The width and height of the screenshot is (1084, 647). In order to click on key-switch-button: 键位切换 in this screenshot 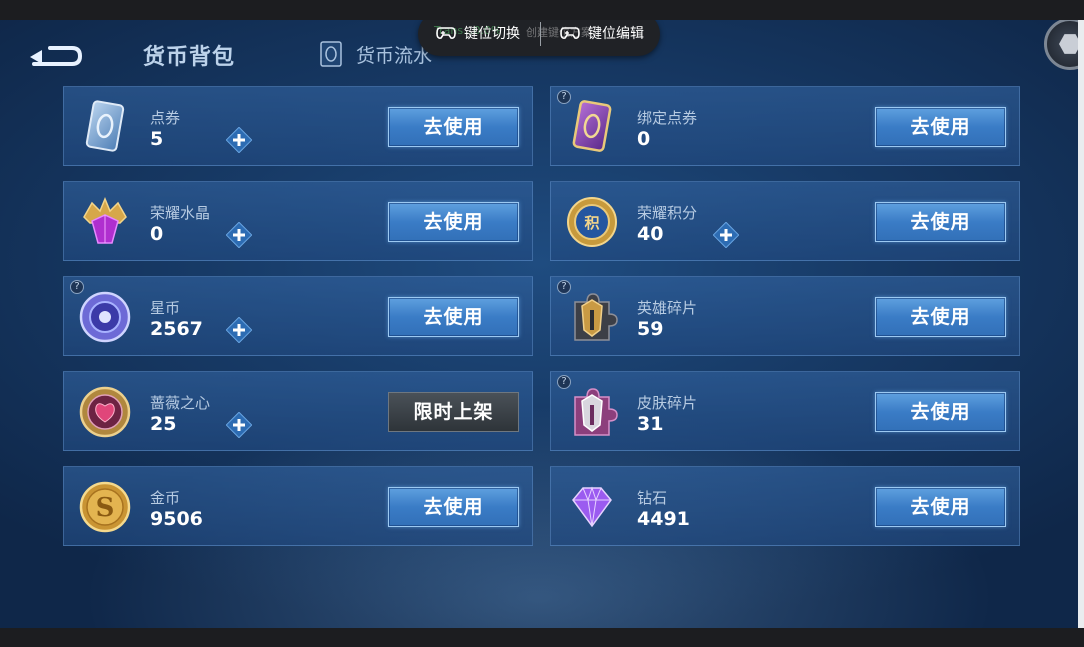, I will do `click(478, 33)`.